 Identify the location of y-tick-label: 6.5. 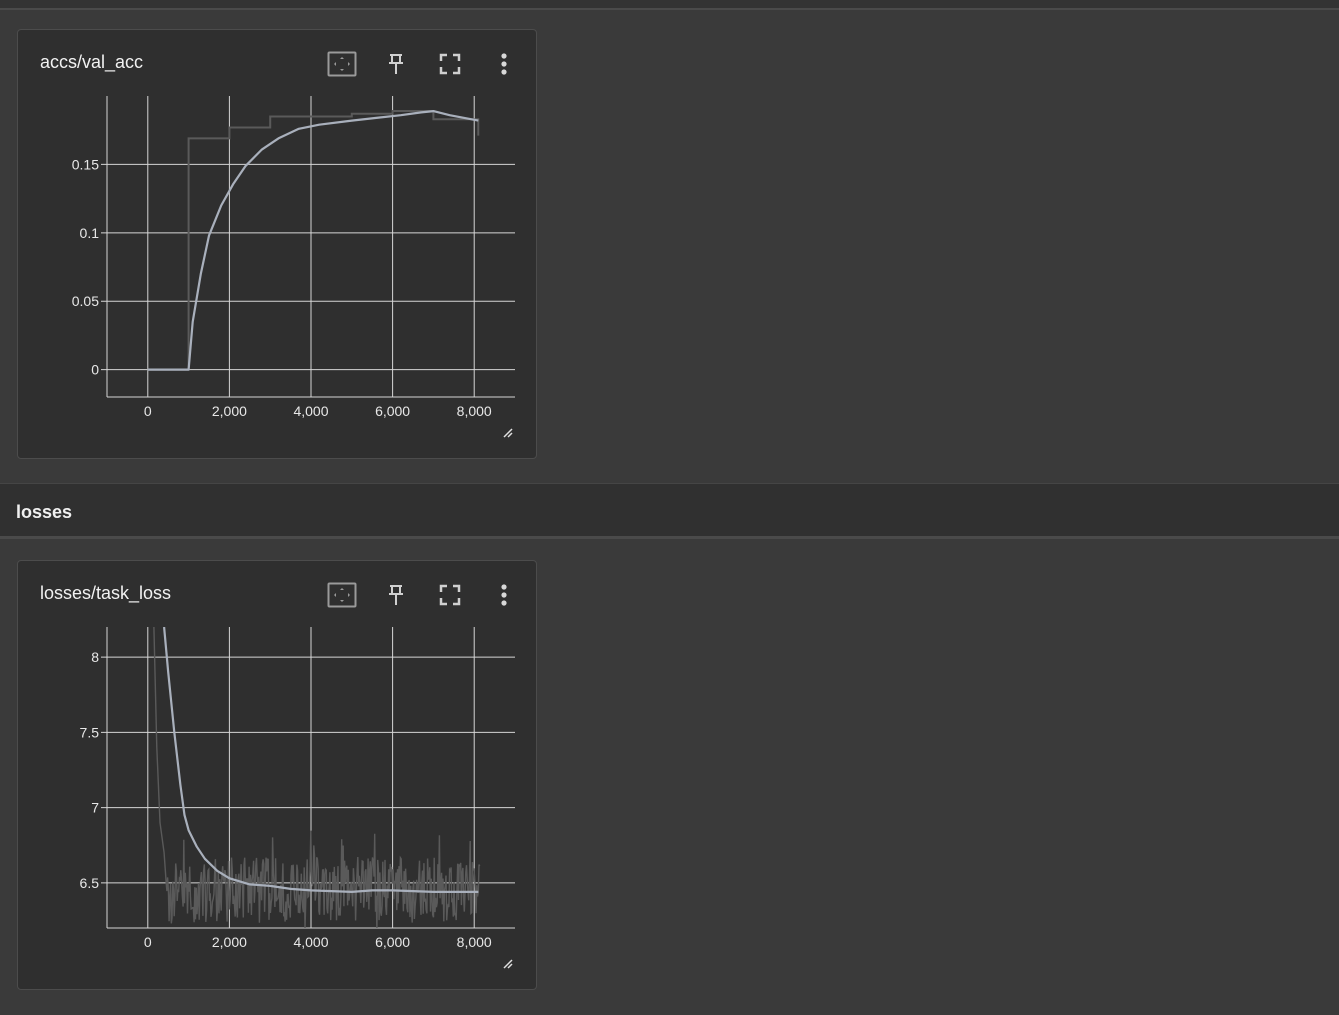
(90, 883).